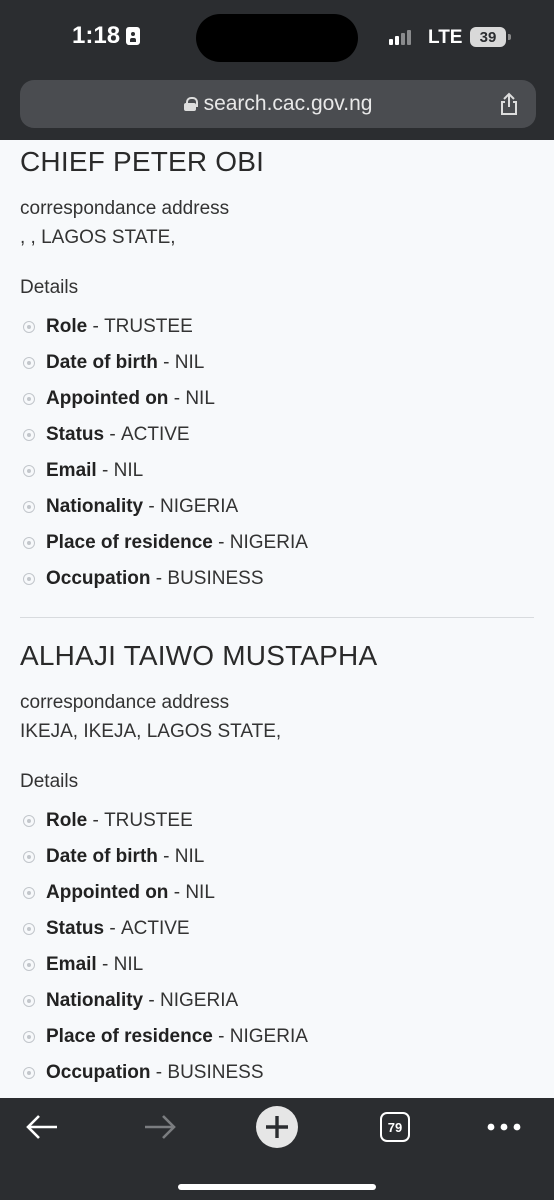  Describe the element at coordinates (133, 36) in the screenshot. I see `contact-card-icon` at that location.